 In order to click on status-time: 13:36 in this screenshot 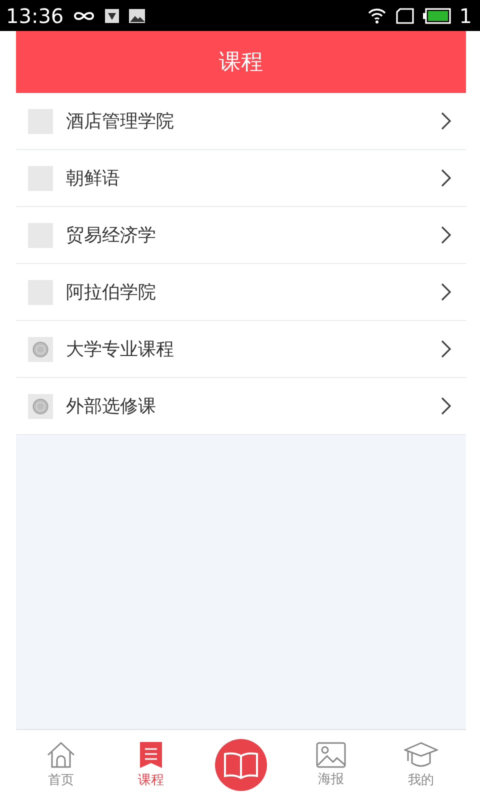, I will do `click(35, 16)`.